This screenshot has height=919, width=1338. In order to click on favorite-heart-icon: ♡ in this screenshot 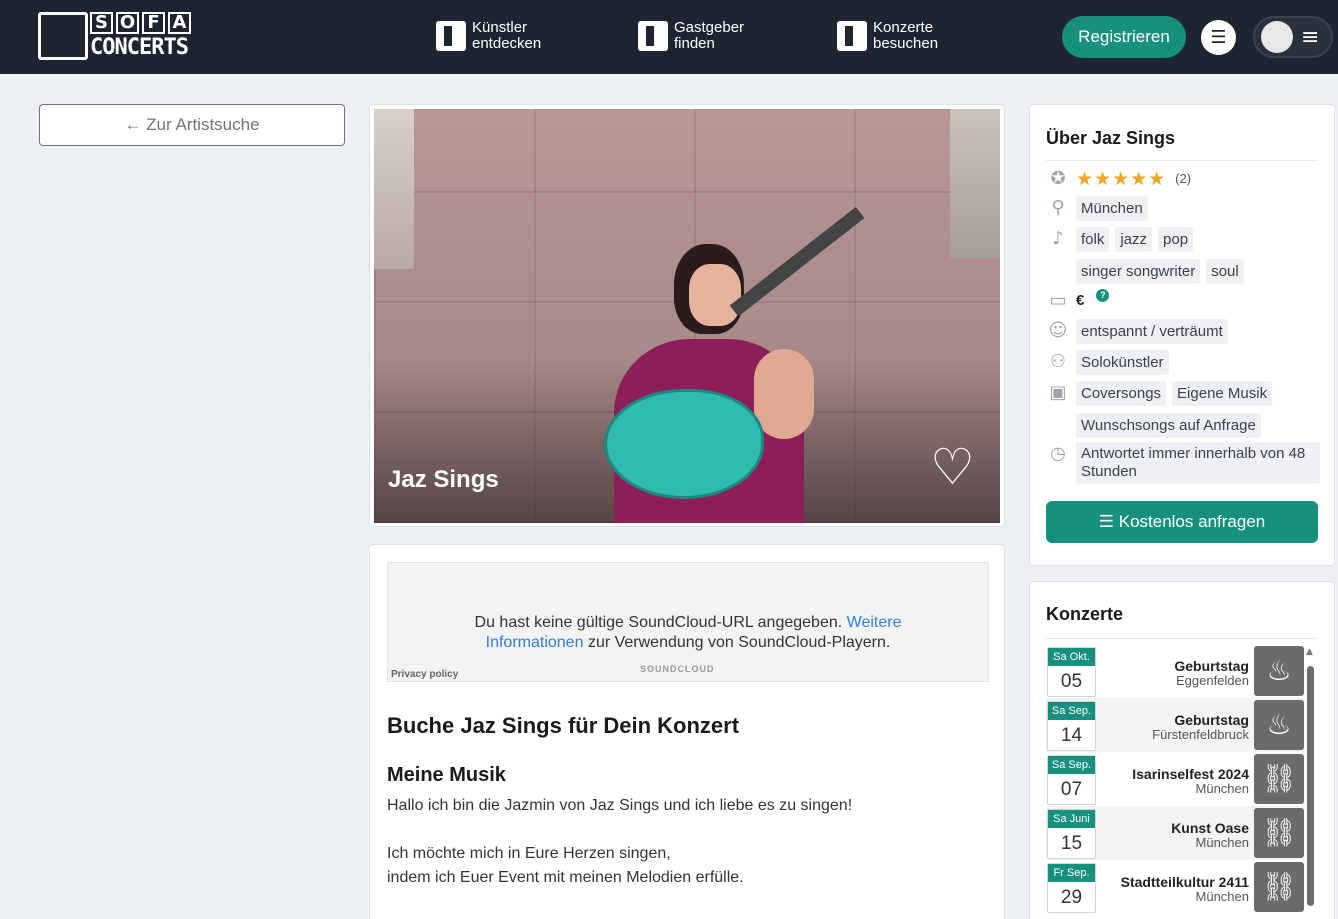, I will do `click(952, 467)`.